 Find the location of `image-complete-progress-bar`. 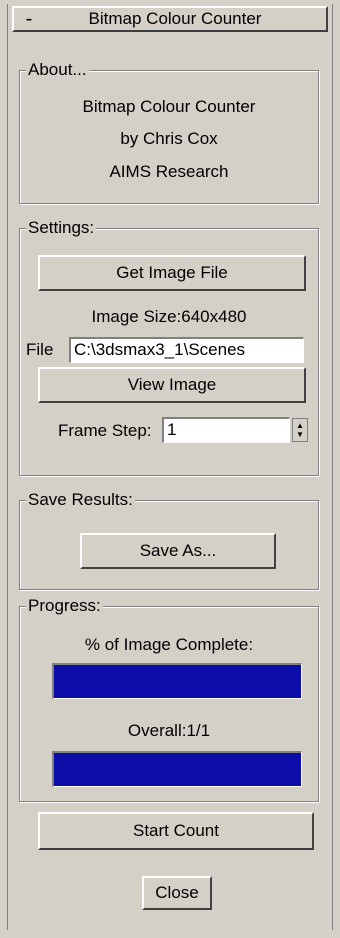

image-complete-progress-bar is located at coordinates (177, 681).